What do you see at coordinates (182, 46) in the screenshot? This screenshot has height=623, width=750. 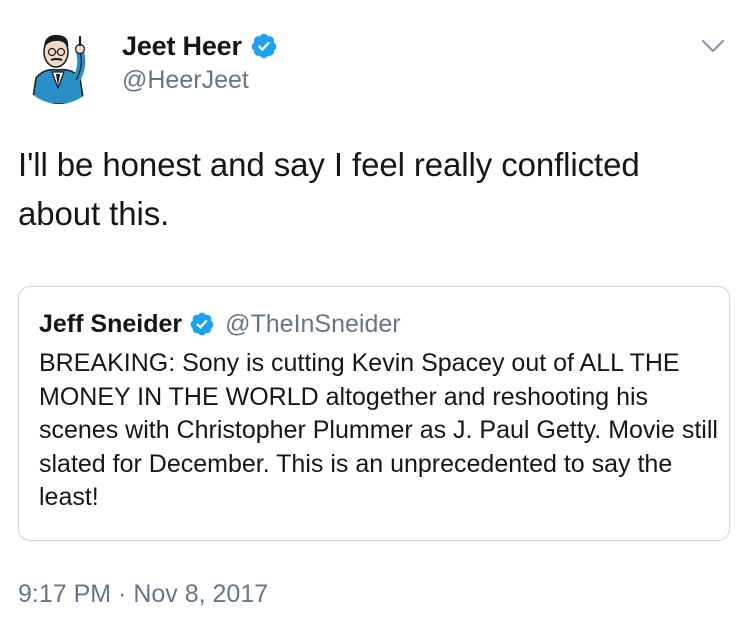 I see `author-name: Jeet Heer` at bounding box center [182, 46].